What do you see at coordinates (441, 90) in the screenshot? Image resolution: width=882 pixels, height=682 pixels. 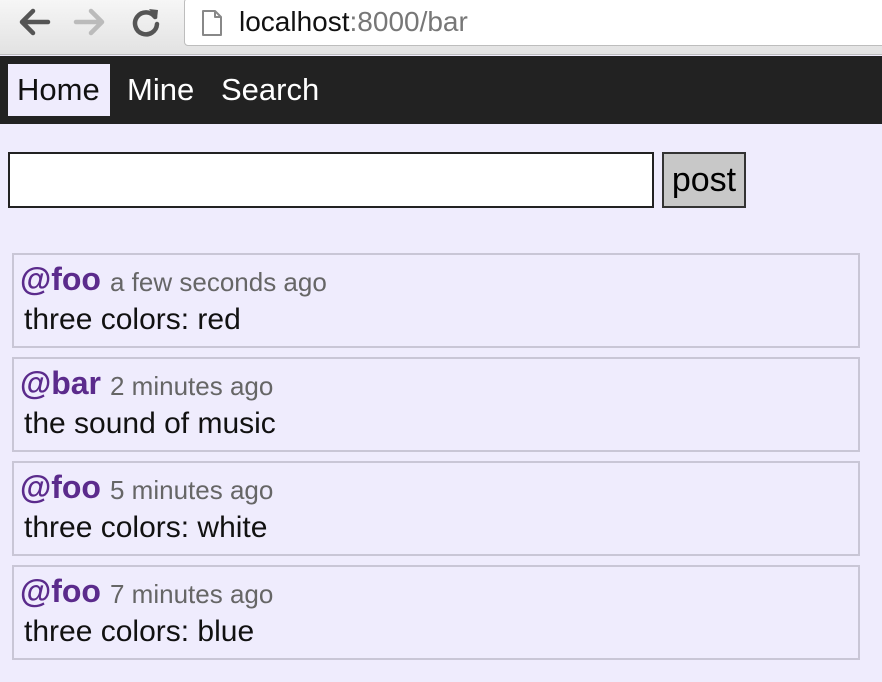 I see `top-navigation: Home Mine Search` at bounding box center [441, 90].